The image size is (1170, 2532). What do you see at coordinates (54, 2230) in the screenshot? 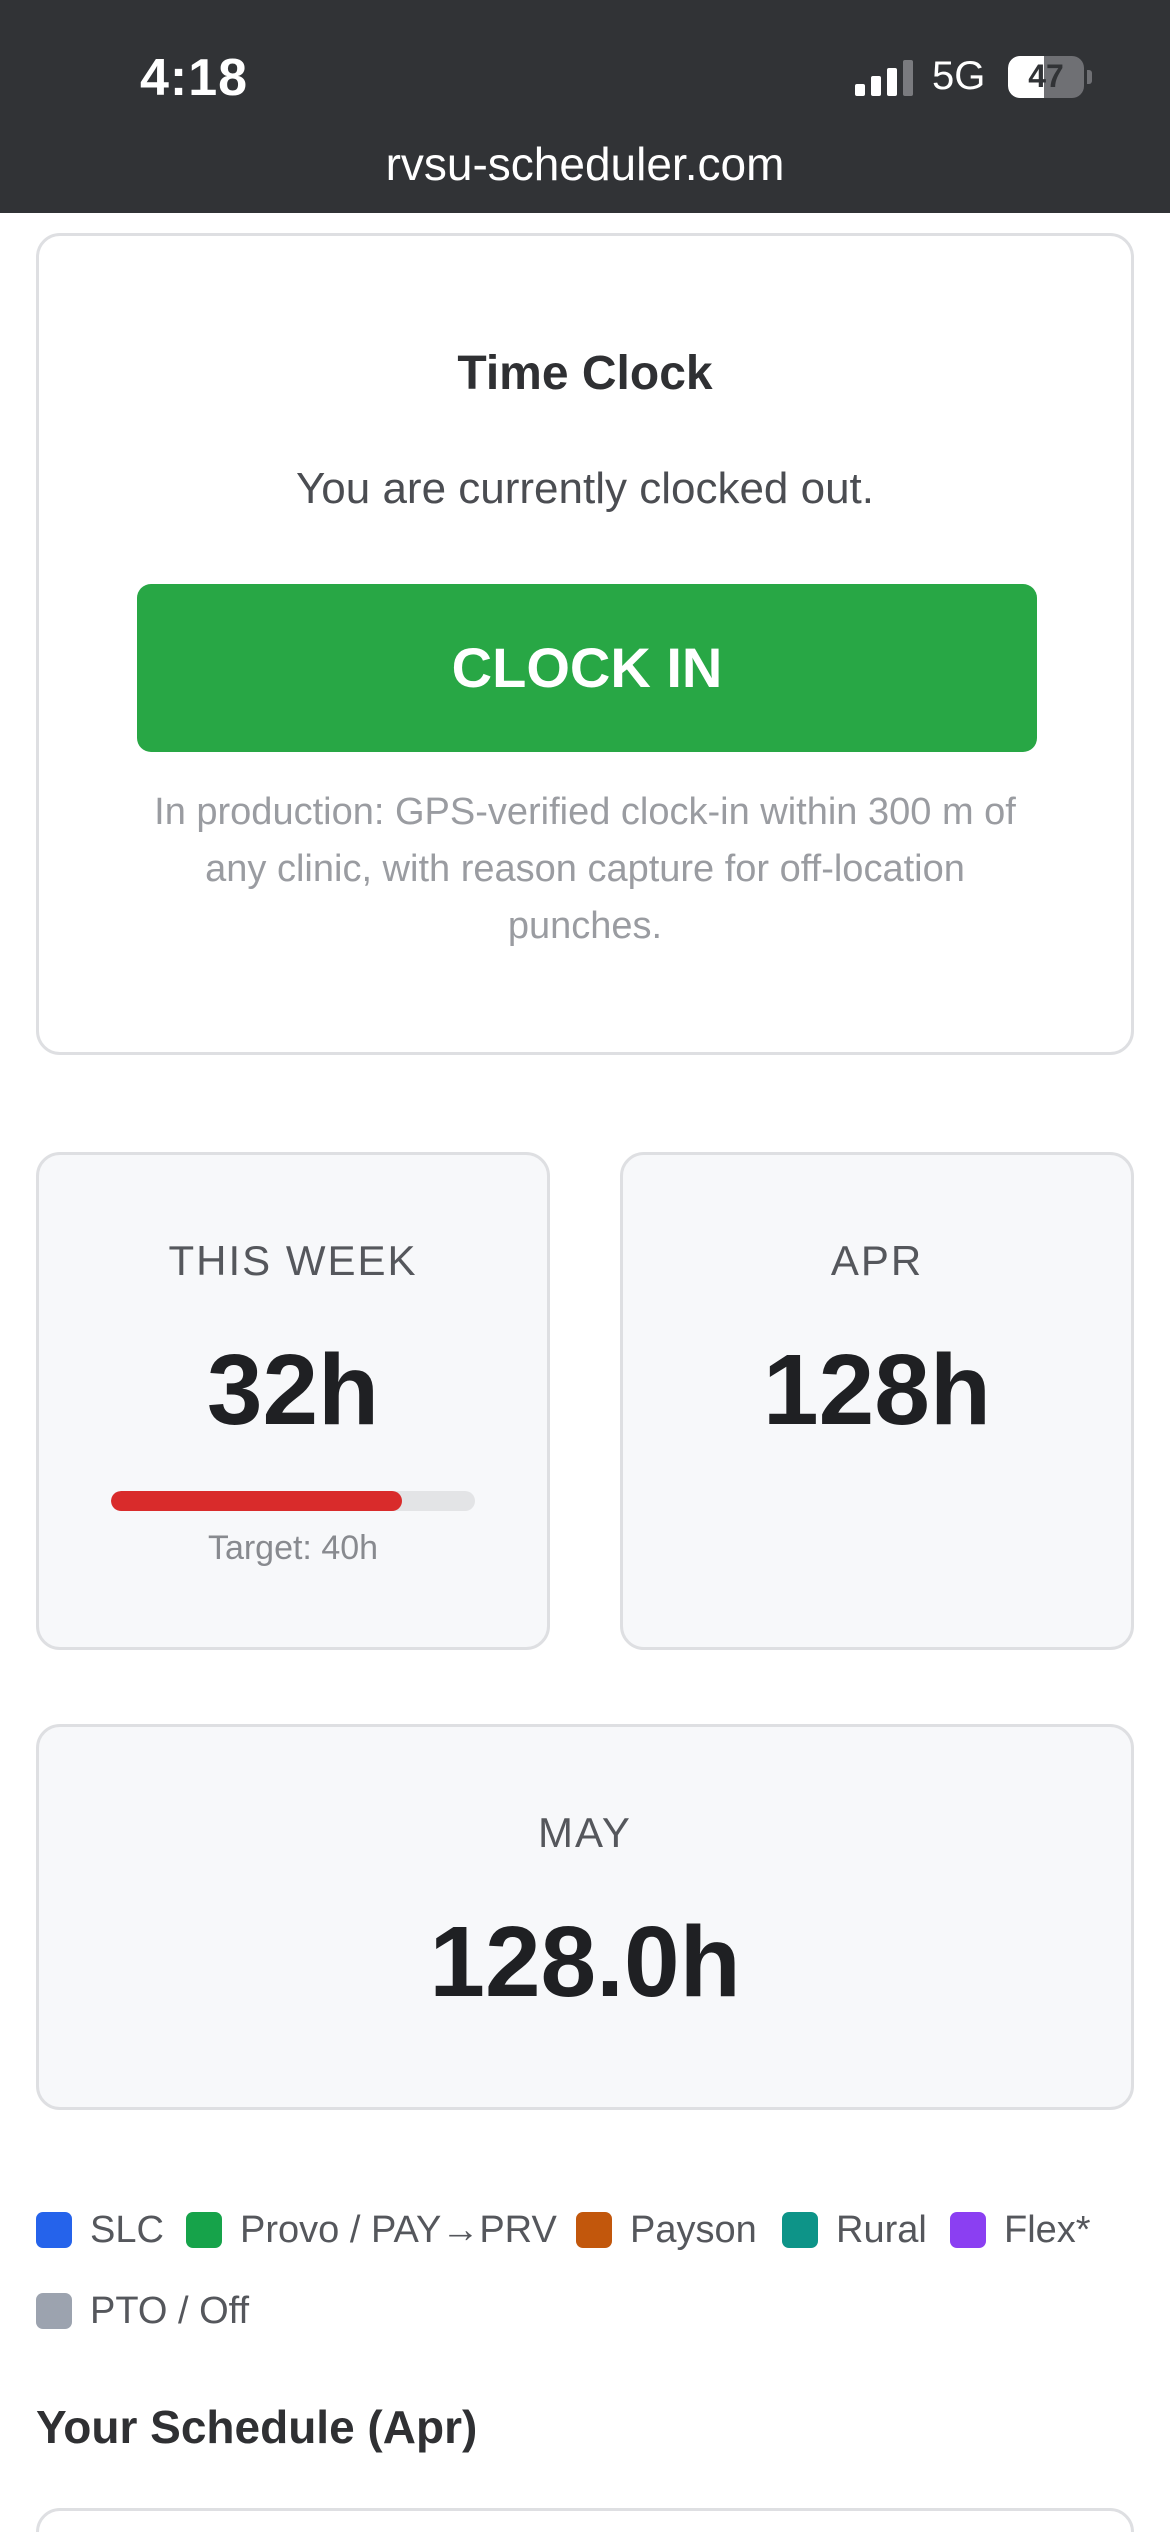
I see `legend-swatch-slc` at bounding box center [54, 2230].